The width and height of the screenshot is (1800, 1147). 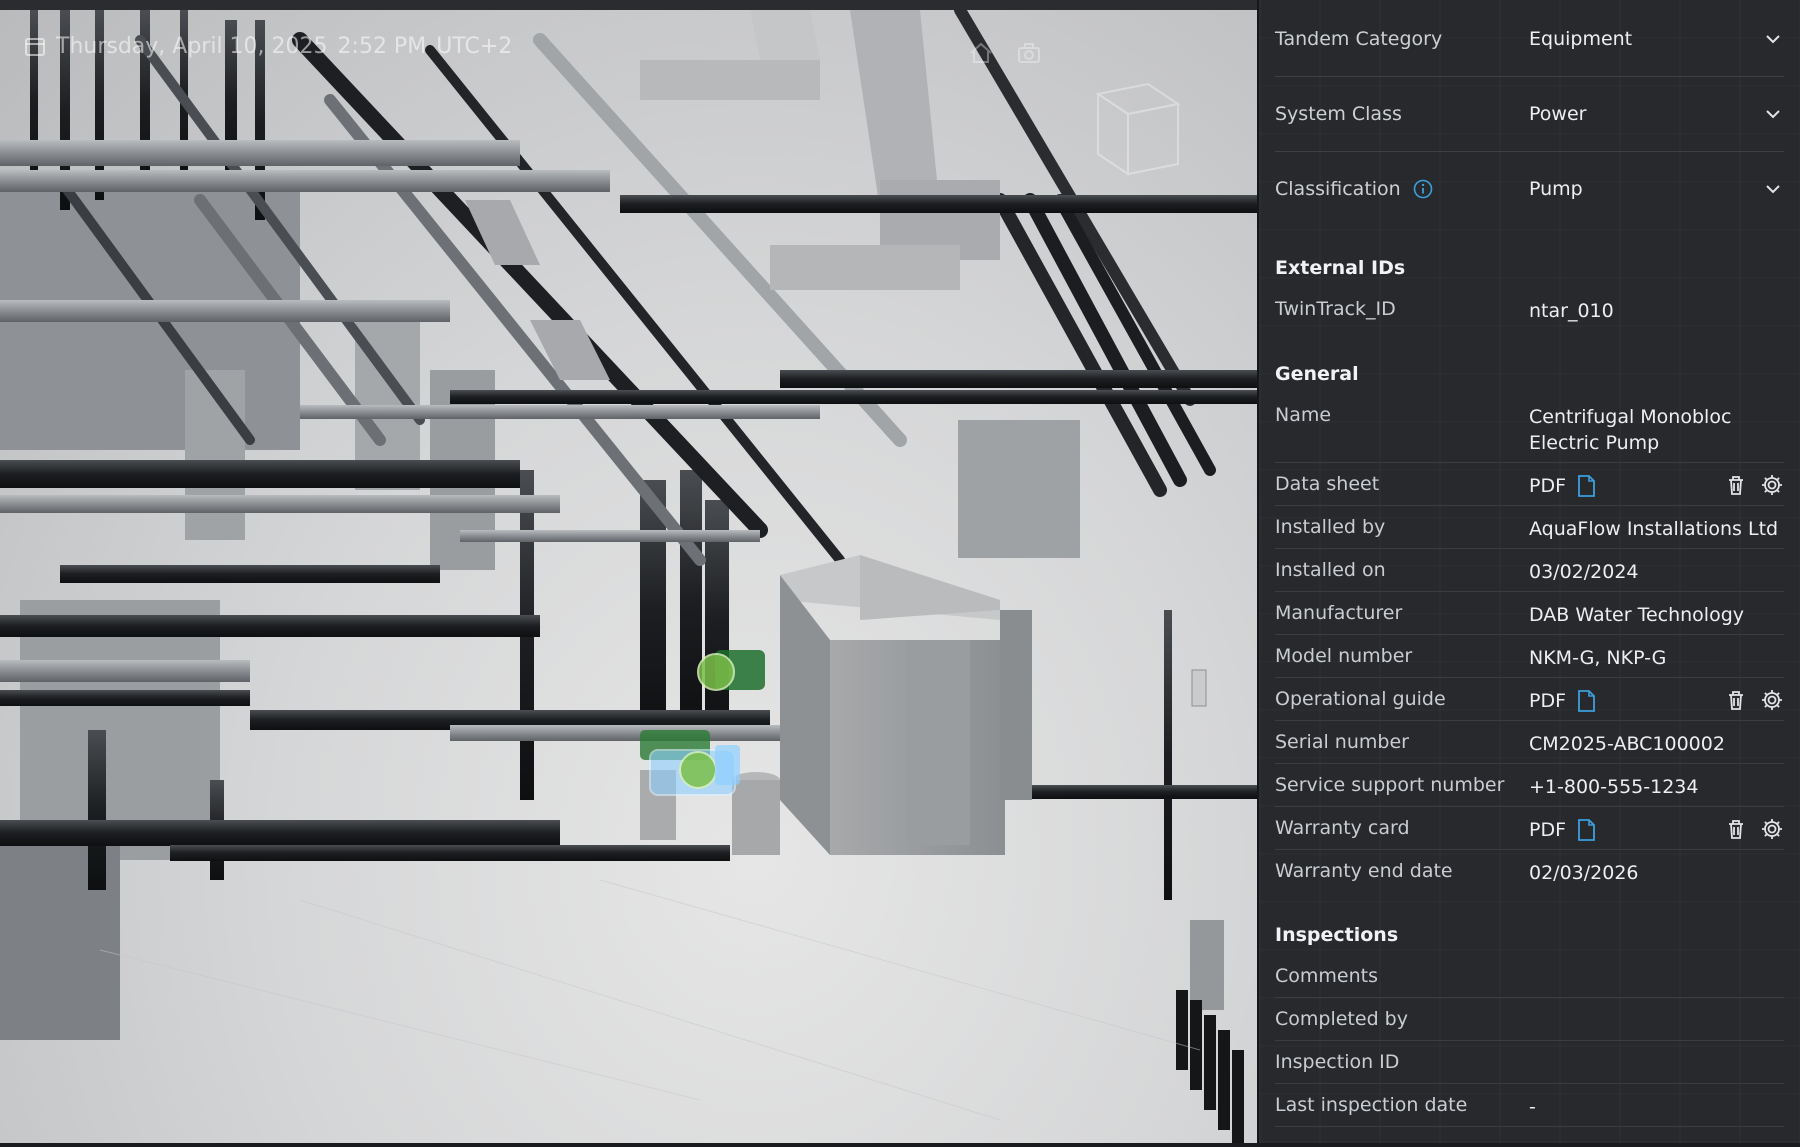 What do you see at coordinates (1344, 656) in the screenshot?
I see `model-number-label: Model number` at bounding box center [1344, 656].